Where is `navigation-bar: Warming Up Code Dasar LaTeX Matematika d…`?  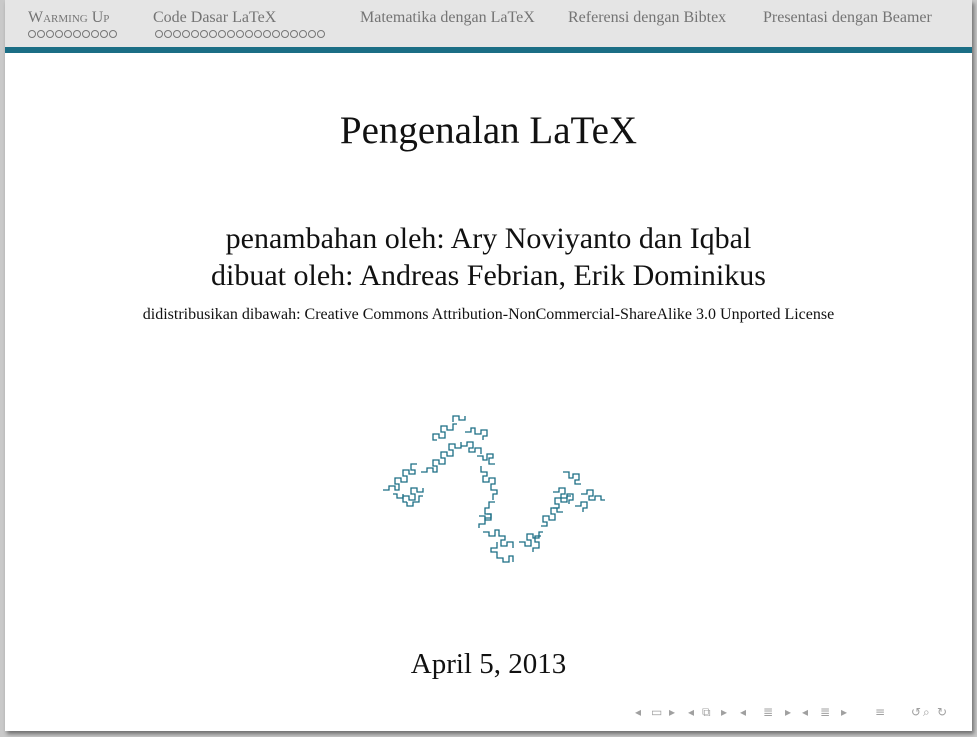 navigation-bar: Warming Up Code Dasar LaTeX Matematika d… is located at coordinates (488, 23).